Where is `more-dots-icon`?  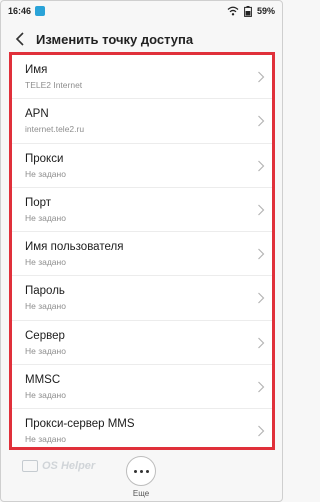 more-dots-icon is located at coordinates (141, 471).